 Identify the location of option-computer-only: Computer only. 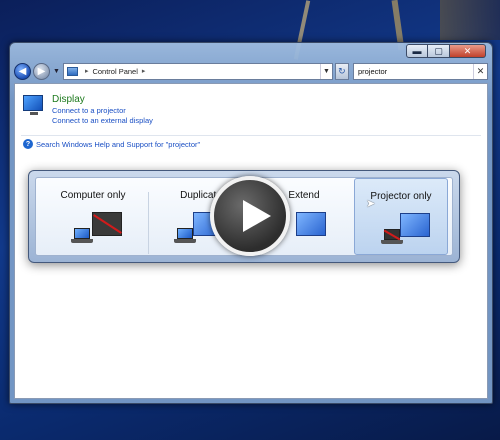
(93, 216).